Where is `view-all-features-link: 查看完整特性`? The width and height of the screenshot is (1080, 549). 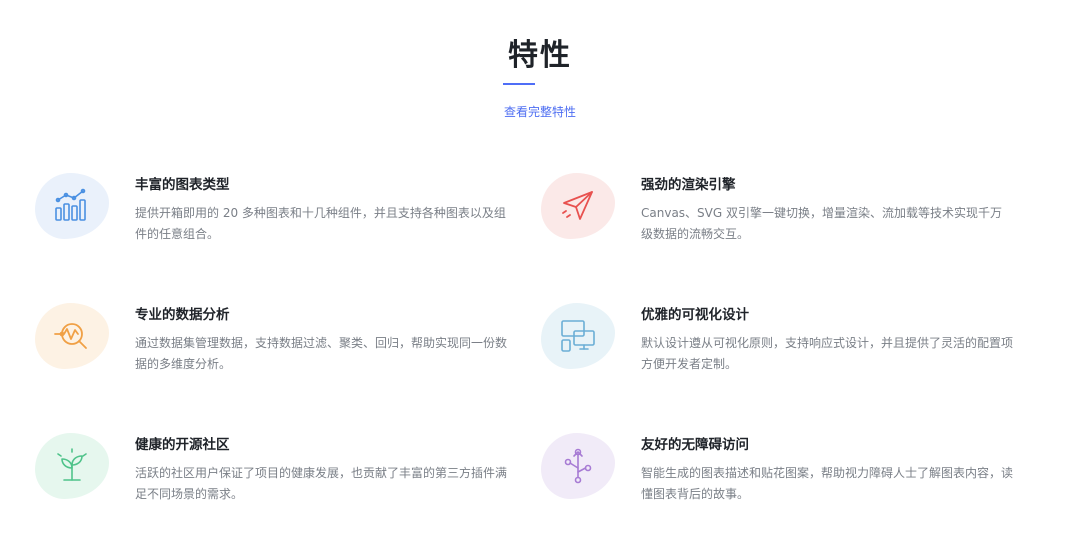 view-all-features-link: 查看完整特性 is located at coordinates (540, 111).